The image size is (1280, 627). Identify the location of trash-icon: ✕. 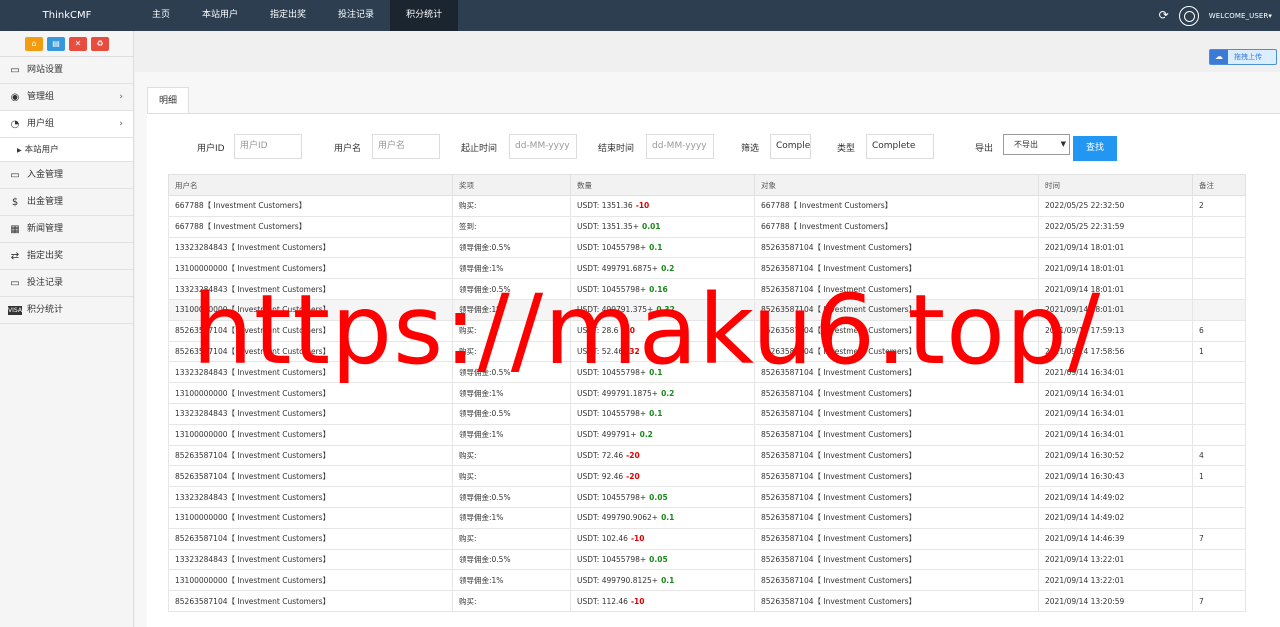
(78, 43).